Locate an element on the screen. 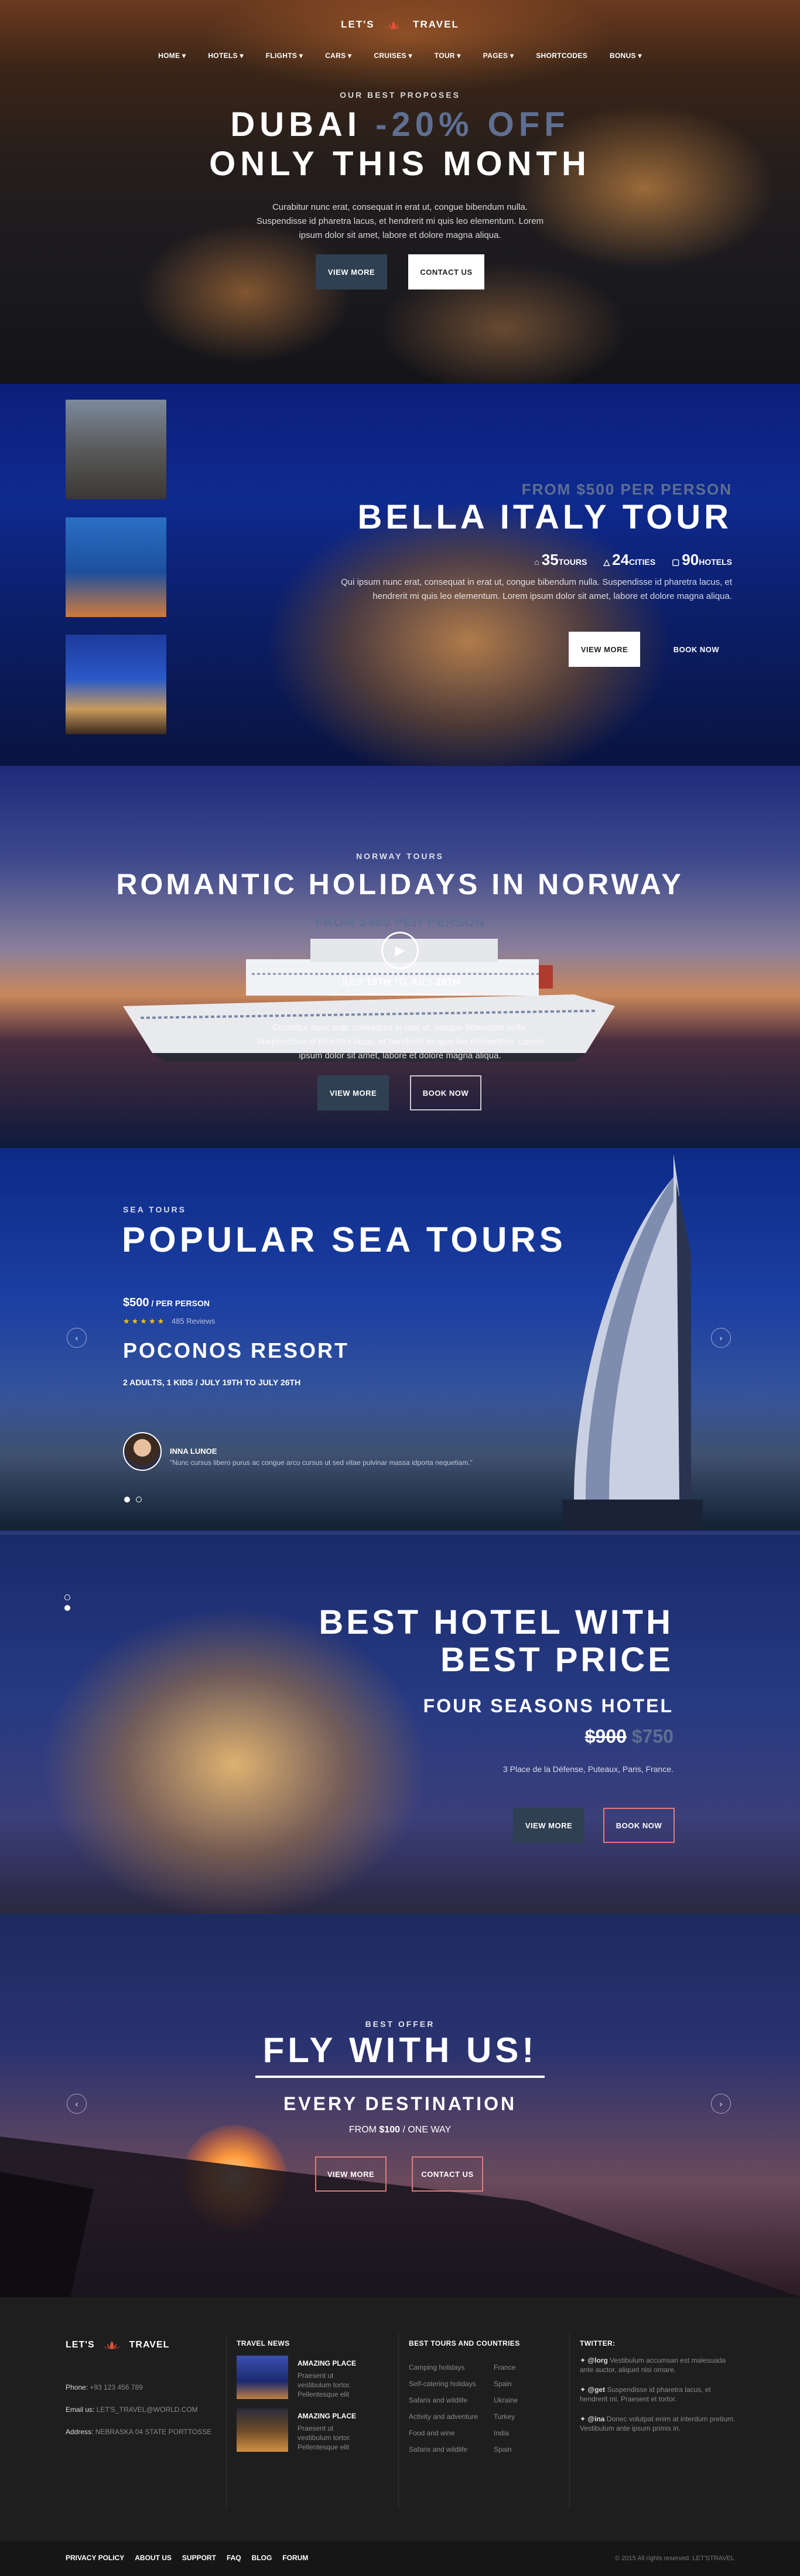 This screenshot has width=800, height=2576. fly-view-more-button: VIEW MORE is located at coordinates (351, 2174).